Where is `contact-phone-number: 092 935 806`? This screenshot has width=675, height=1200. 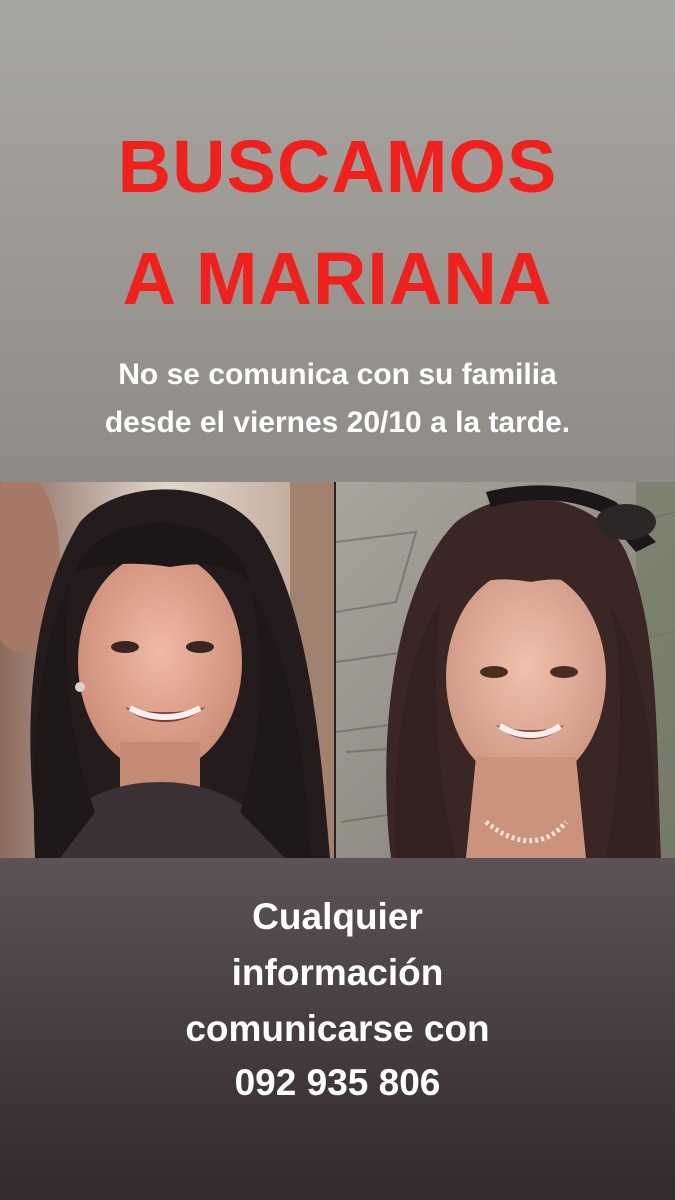 contact-phone-number: 092 935 806 is located at coordinates (337, 1082).